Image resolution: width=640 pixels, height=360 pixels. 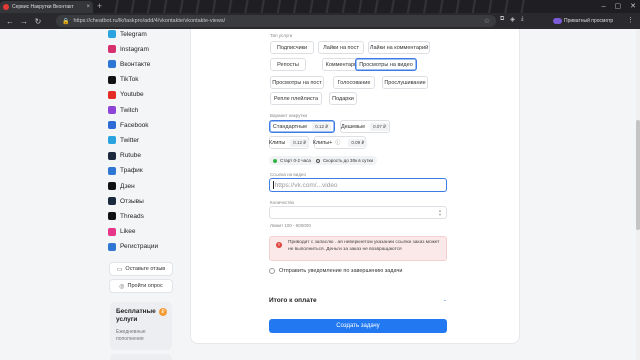 What do you see at coordinates (440, 213) in the screenshot?
I see `stepper-arrows-icon: ▲ ▼` at bounding box center [440, 213].